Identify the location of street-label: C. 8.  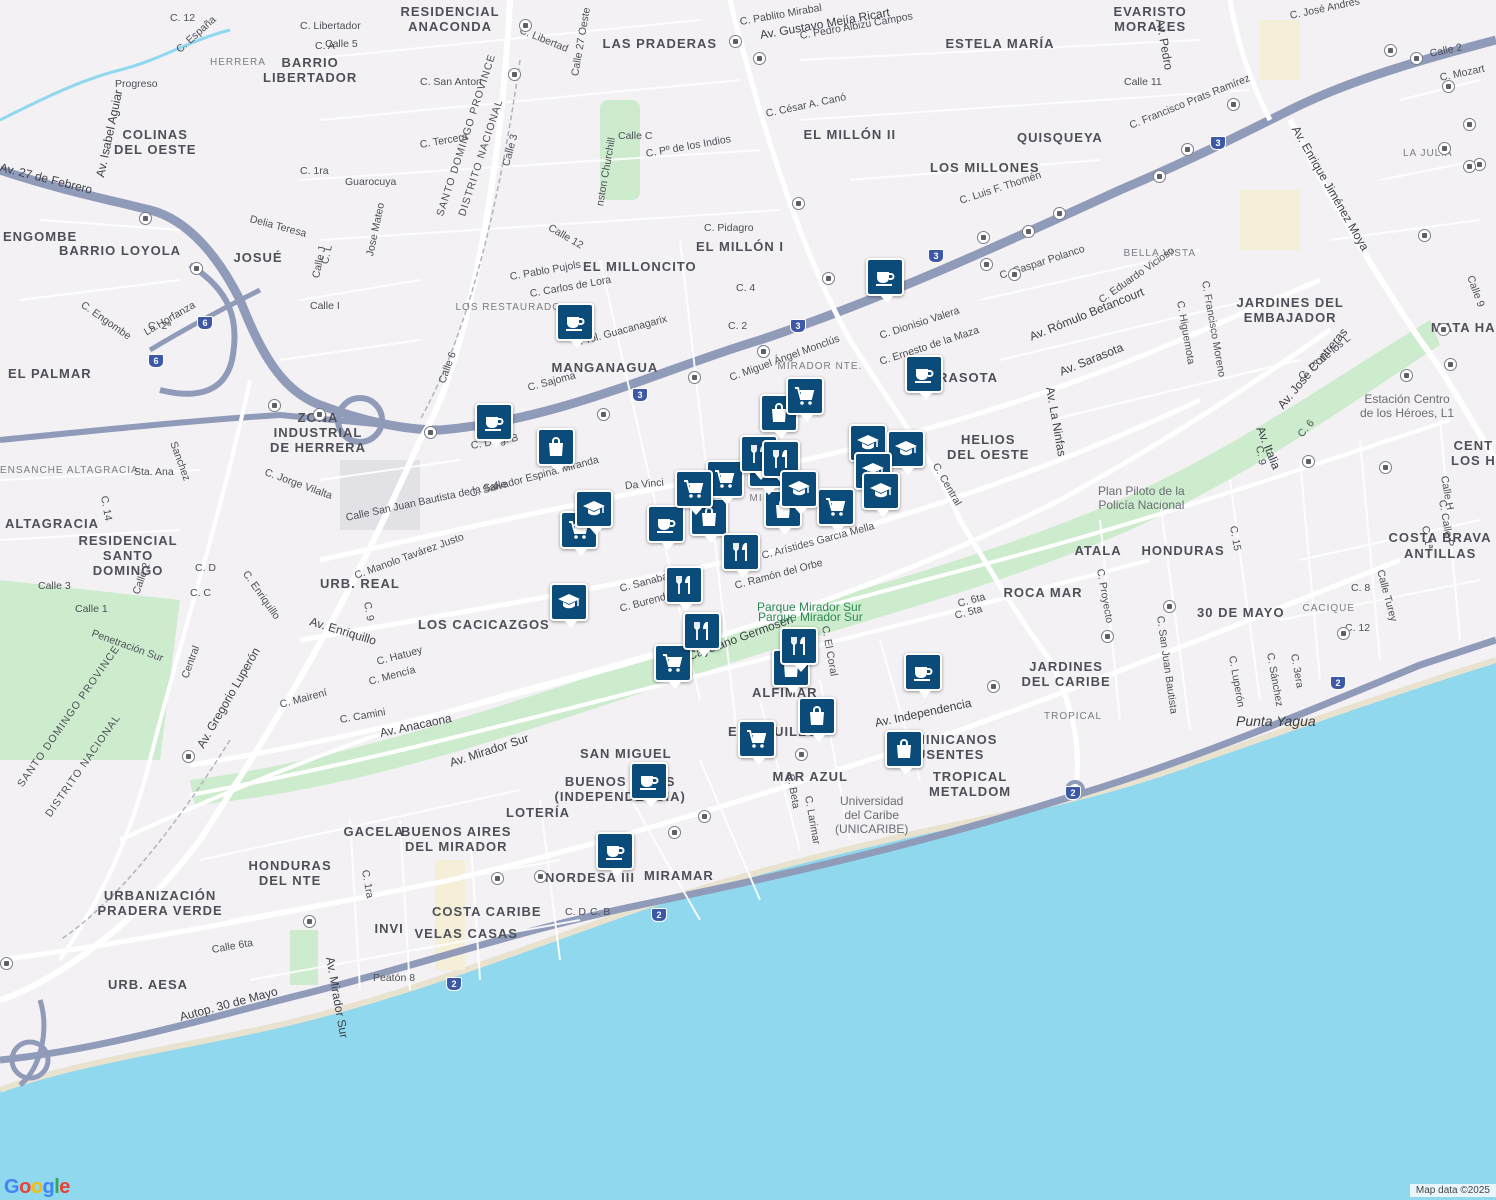
(1361, 588).